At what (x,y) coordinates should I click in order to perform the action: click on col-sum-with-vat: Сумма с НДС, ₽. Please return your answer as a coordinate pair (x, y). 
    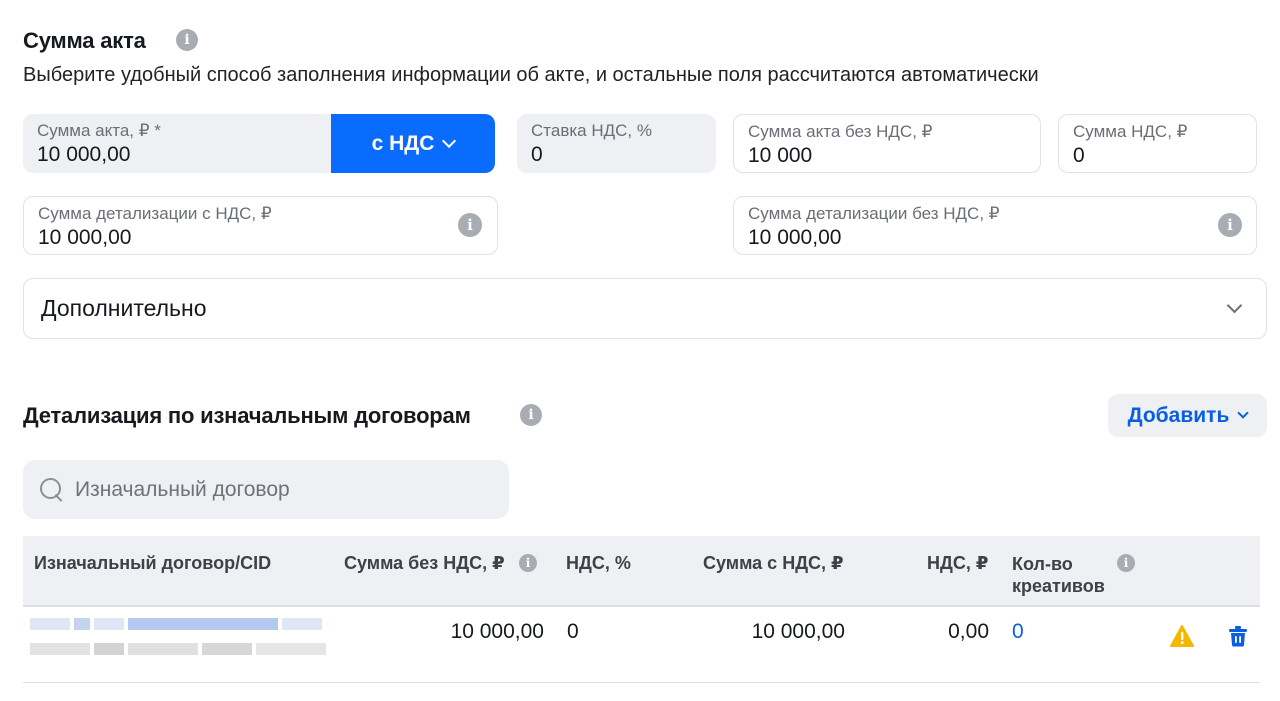
    Looking at the image, I should click on (773, 563).